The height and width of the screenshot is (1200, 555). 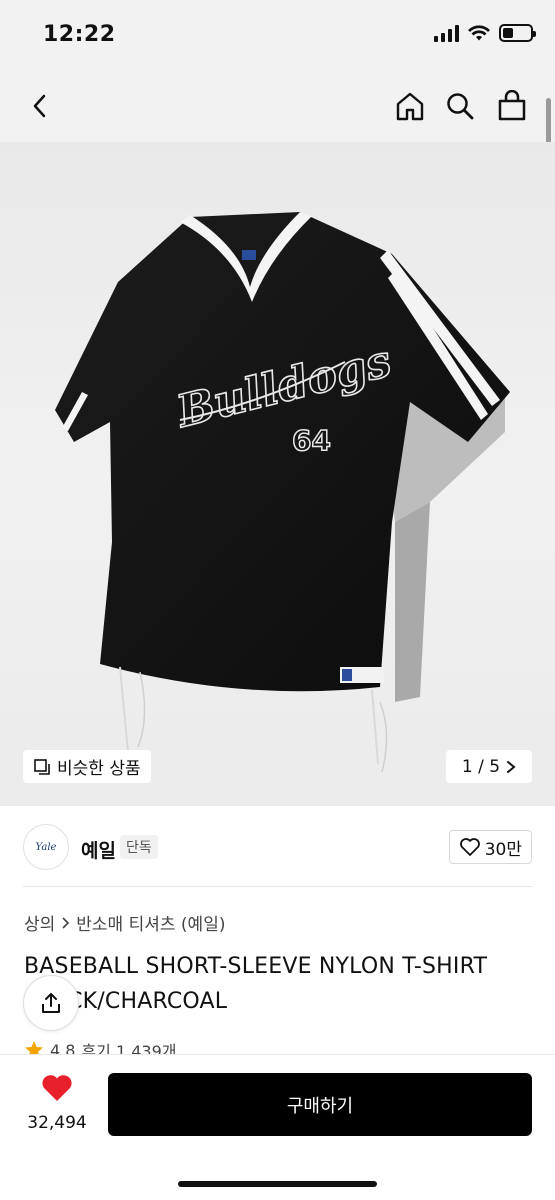 I want to click on chevron-left-icon, so click(x=39, y=106).